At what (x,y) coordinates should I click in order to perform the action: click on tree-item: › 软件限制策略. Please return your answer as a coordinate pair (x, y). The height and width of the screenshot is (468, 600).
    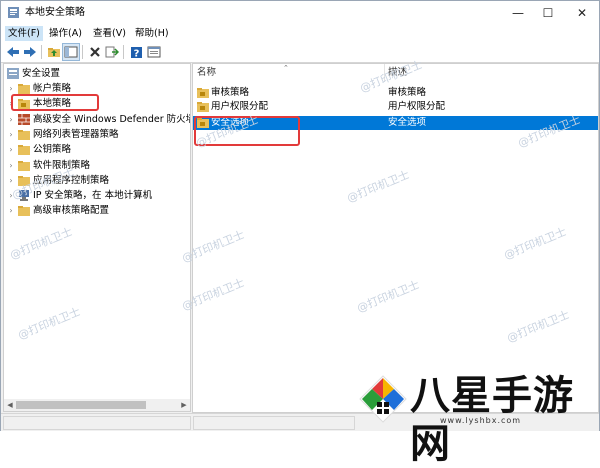
    Looking at the image, I should click on (97, 166).